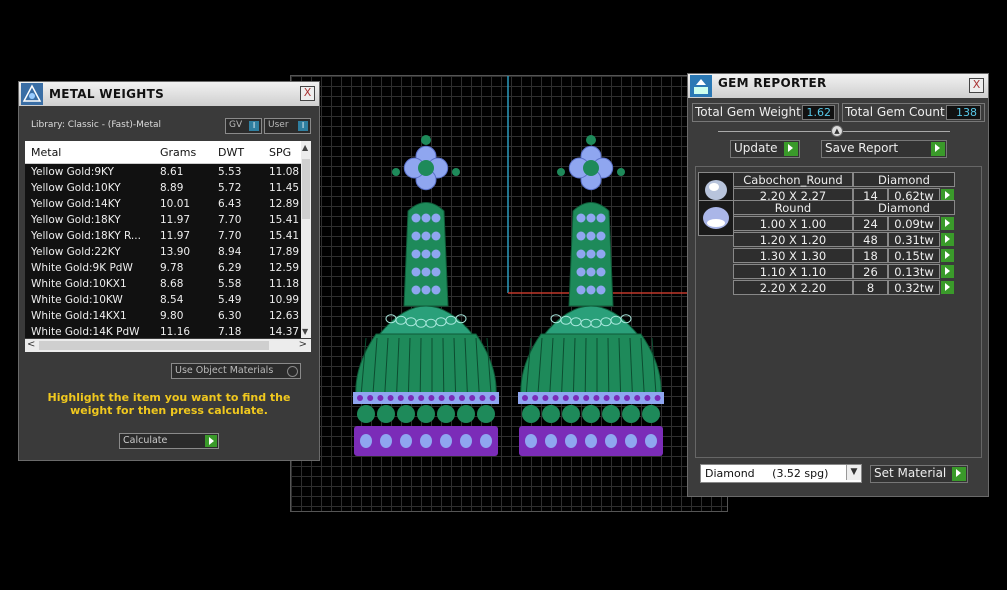 This screenshot has height=590, width=1007. I want to click on metal-weights-title: METAL WEIGHTS, so click(107, 94).